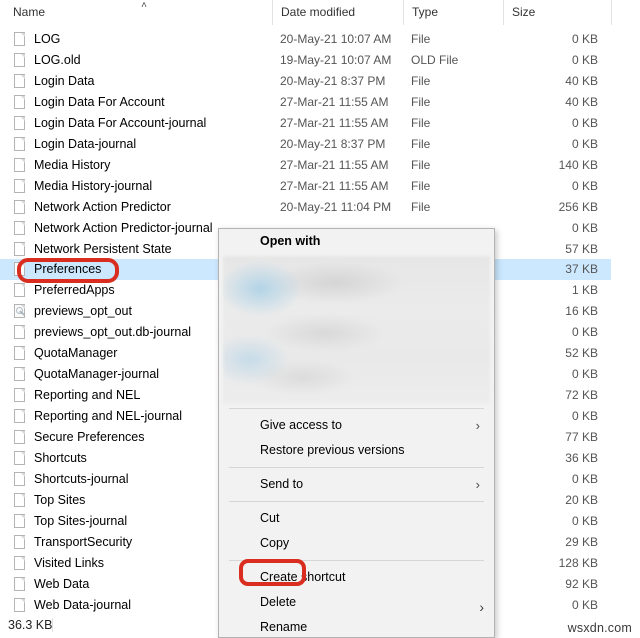 This screenshot has width=640, height=638. Describe the element at coordinates (320, 81) in the screenshot. I see `file-row: Login Data 20-May-21 8:37 PM File 40 KB` at that location.